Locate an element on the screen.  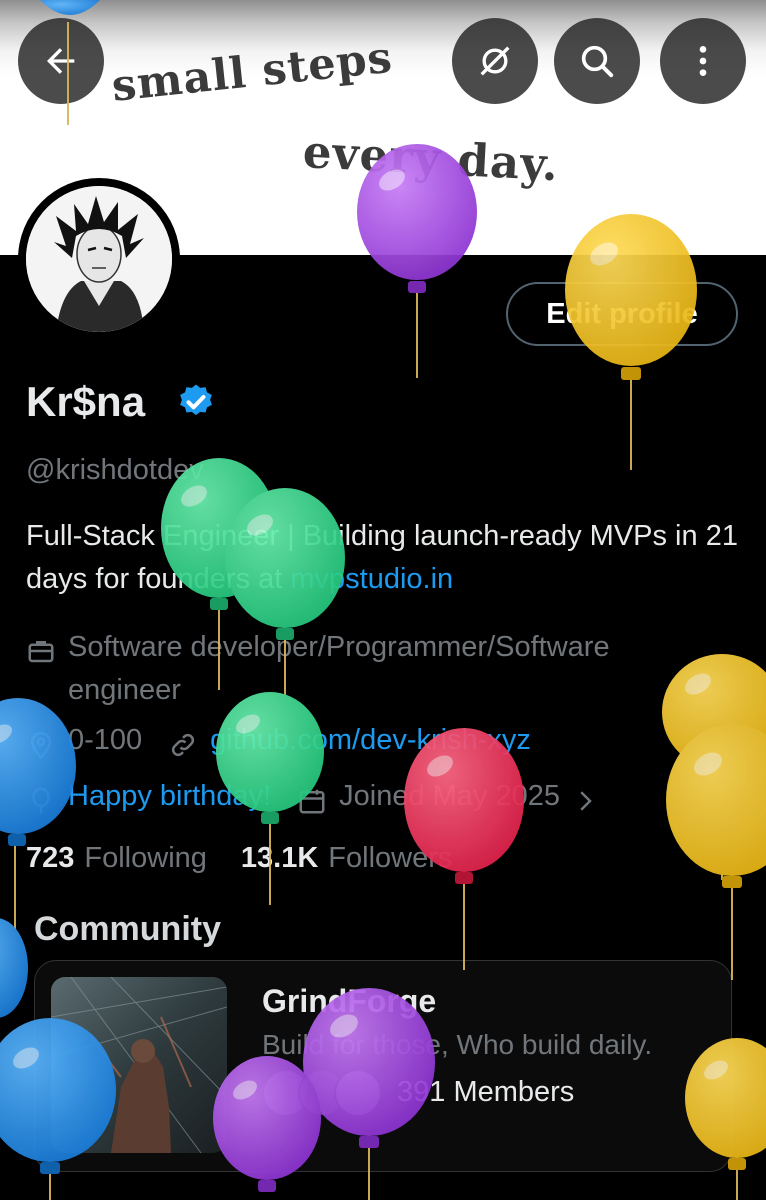
avatar is located at coordinates (99, 259).